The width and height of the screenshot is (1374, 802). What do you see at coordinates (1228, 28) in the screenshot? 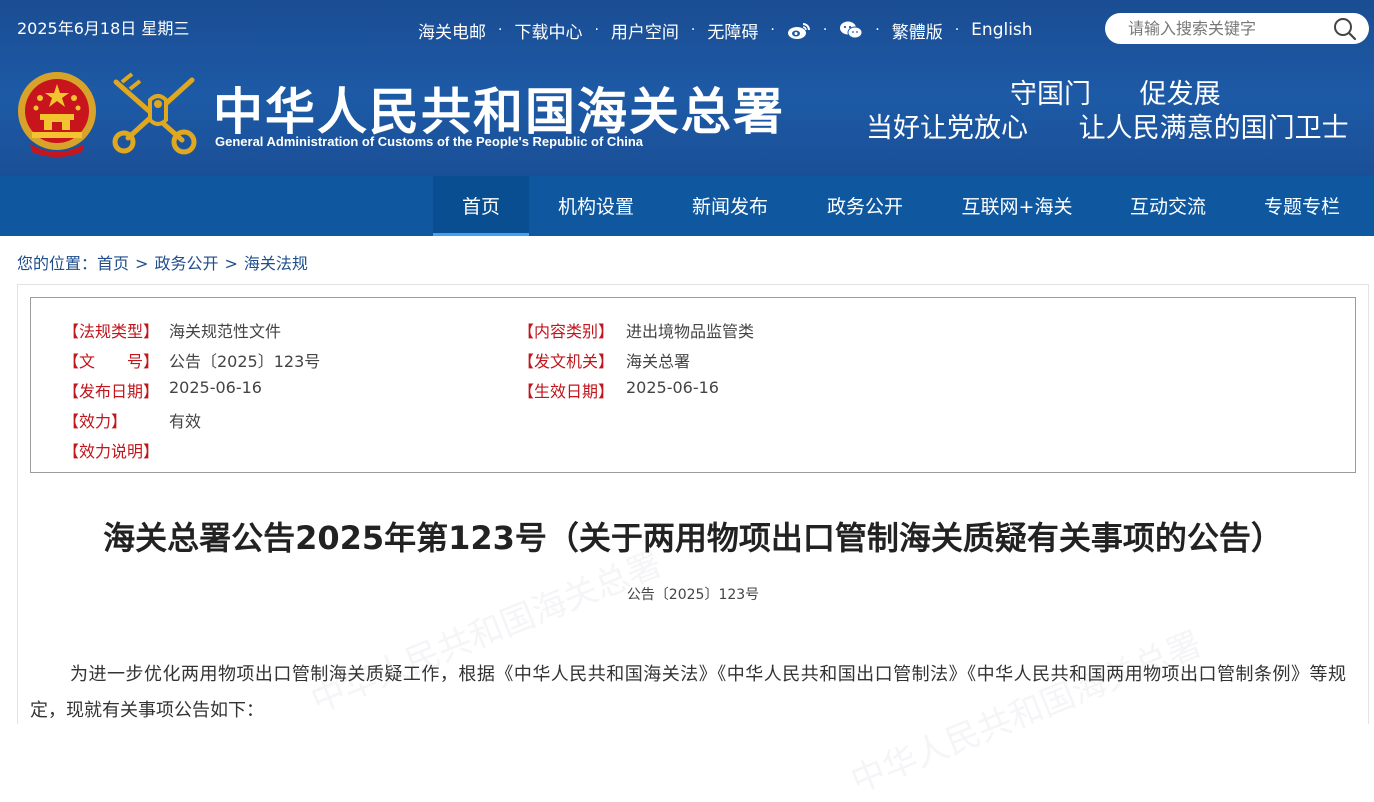
I see `search-input` at bounding box center [1228, 28].